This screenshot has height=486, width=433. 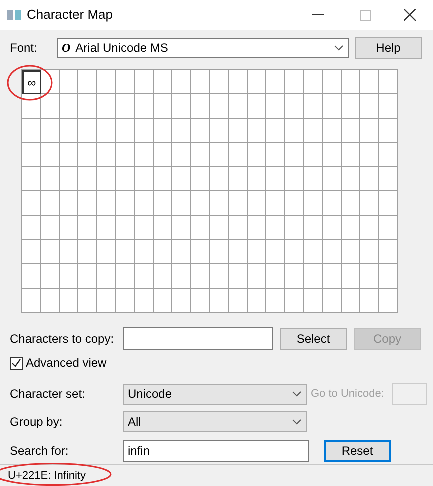 I want to click on select-button: Select, so click(x=313, y=339).